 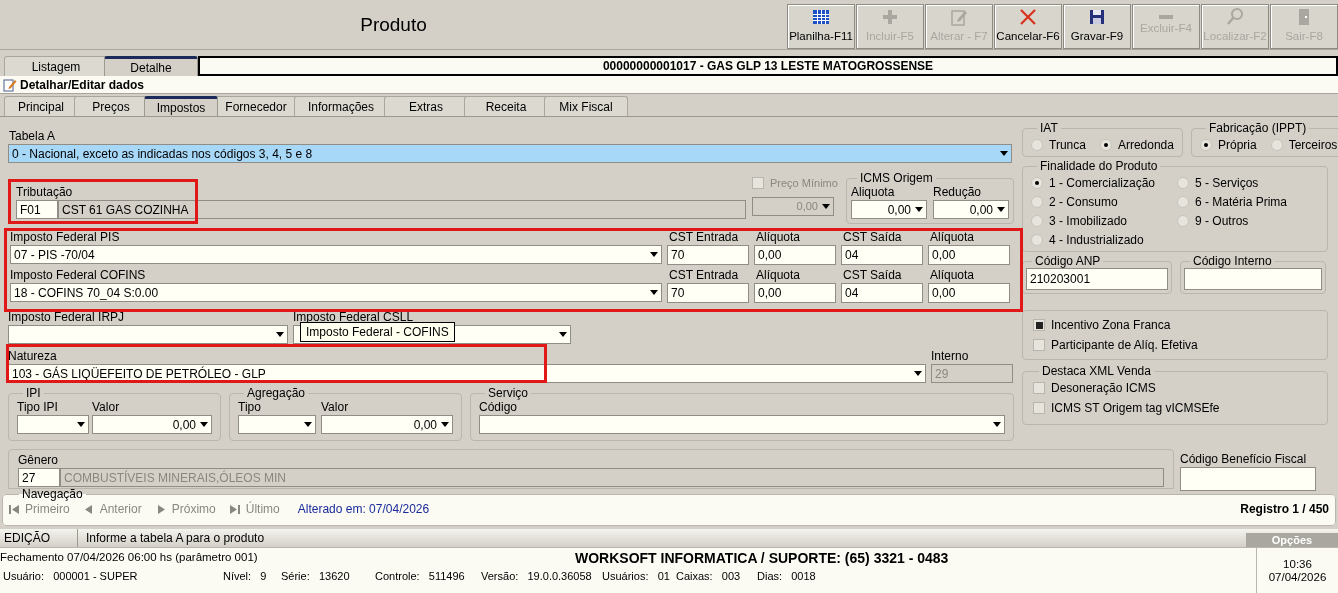 What do you see at coordinates (1104, 220) in the screenshot?
I see `radio-option: 3 - Imobilizado` at bounding box center [1104, 220].